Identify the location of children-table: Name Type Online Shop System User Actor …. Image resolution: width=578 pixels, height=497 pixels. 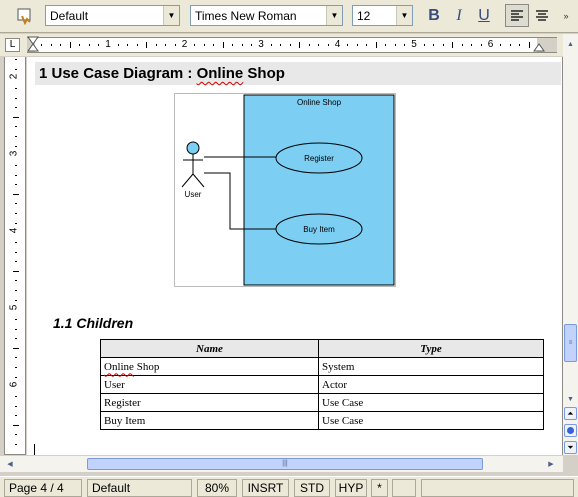
(322, 384).